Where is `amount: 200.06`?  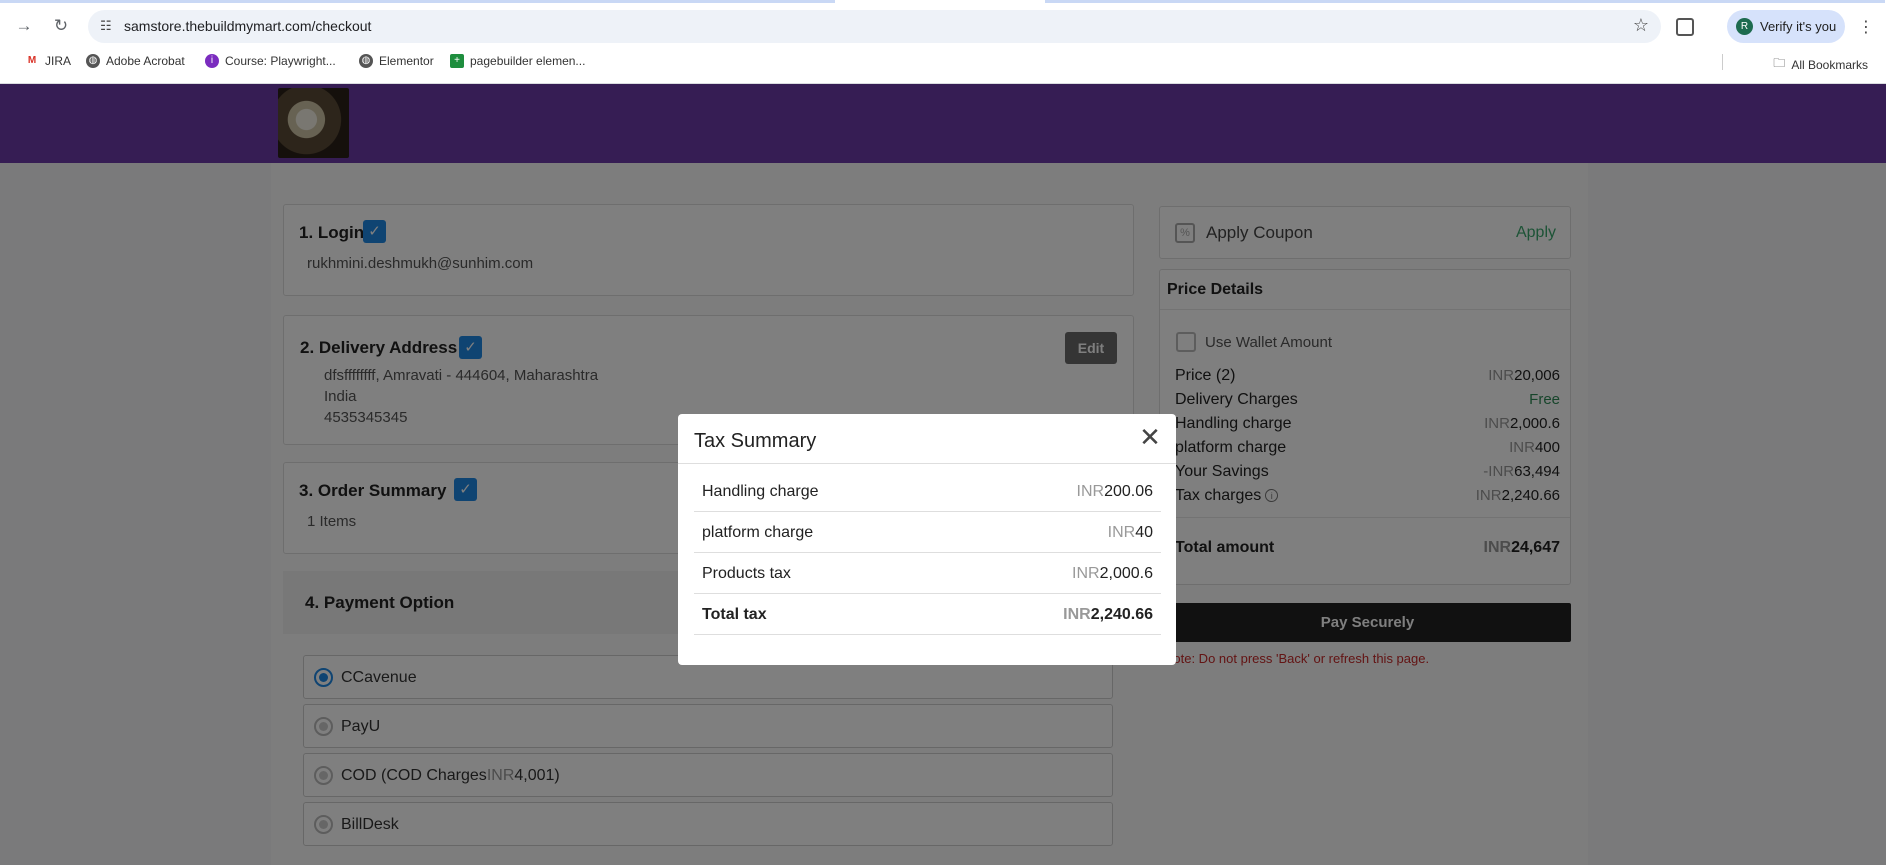
amount: 200.06 is located at coordinates (1128, 491).